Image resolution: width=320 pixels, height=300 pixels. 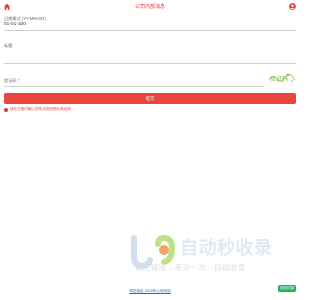 I want to click on captcha-field-input, so click(x=134, y=85).